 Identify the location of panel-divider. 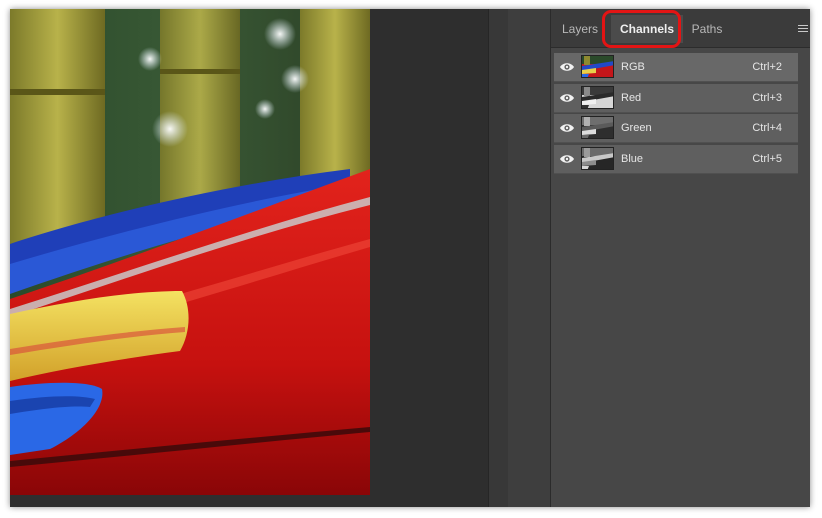
(499, 258).